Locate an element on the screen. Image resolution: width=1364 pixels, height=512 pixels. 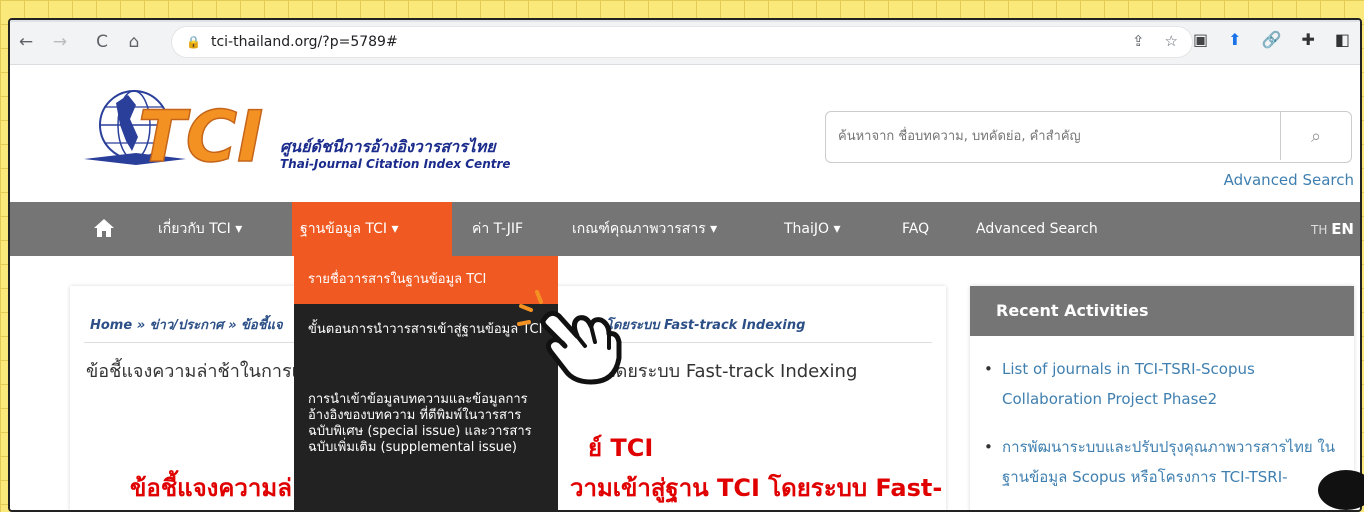
red-subheading-tail: วามเข้าสู่ฐาน TCI โดยระบบ Fast- is located at coordinates (756, 488).